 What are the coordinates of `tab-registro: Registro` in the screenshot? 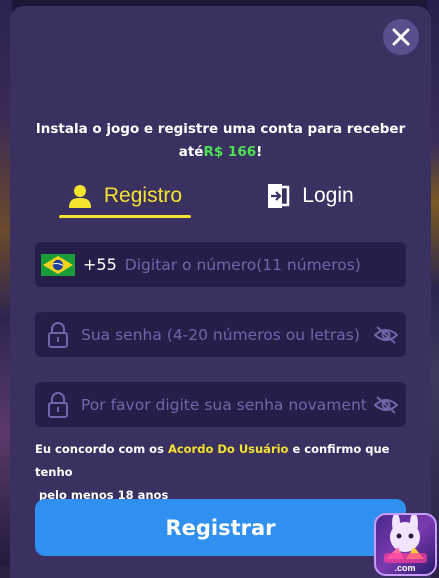 It's located at (125, 196).